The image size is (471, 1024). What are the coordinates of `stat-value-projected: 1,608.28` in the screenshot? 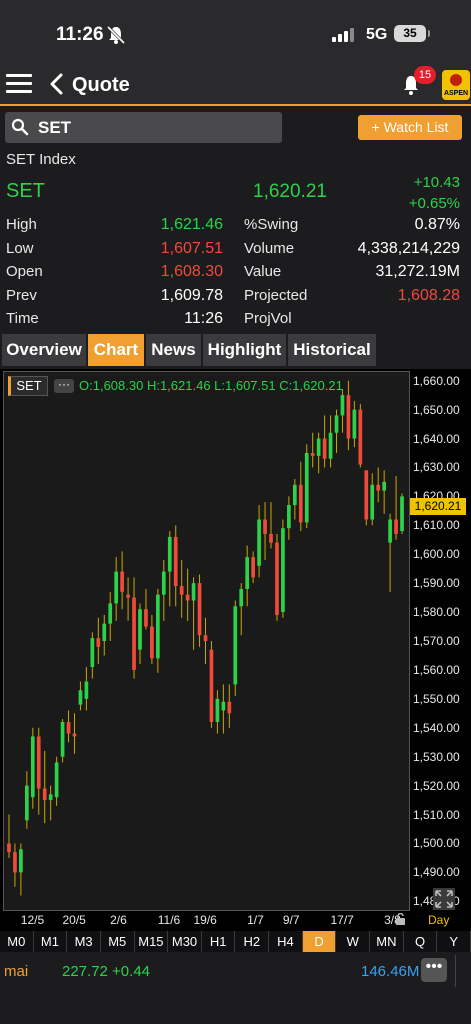 It's located at (428, 295).